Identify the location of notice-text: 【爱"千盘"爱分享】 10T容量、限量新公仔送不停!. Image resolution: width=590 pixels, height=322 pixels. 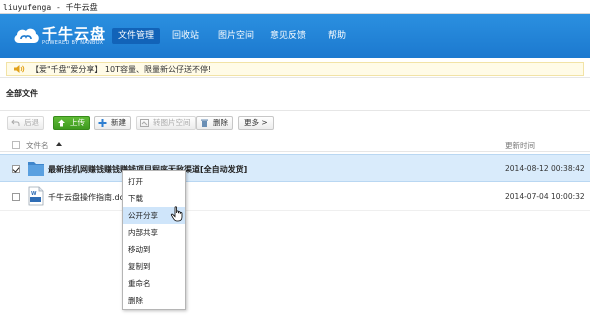
(121, 69).